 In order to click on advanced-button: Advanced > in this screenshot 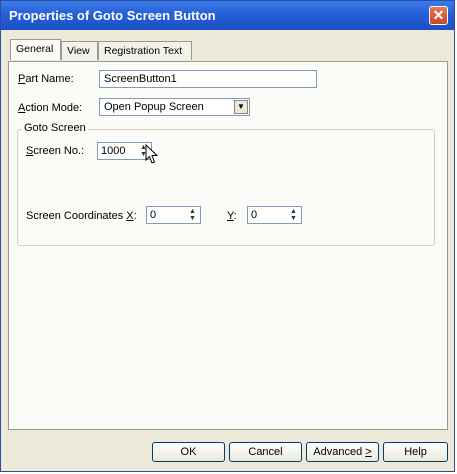, I will do `click(342, 452)`.